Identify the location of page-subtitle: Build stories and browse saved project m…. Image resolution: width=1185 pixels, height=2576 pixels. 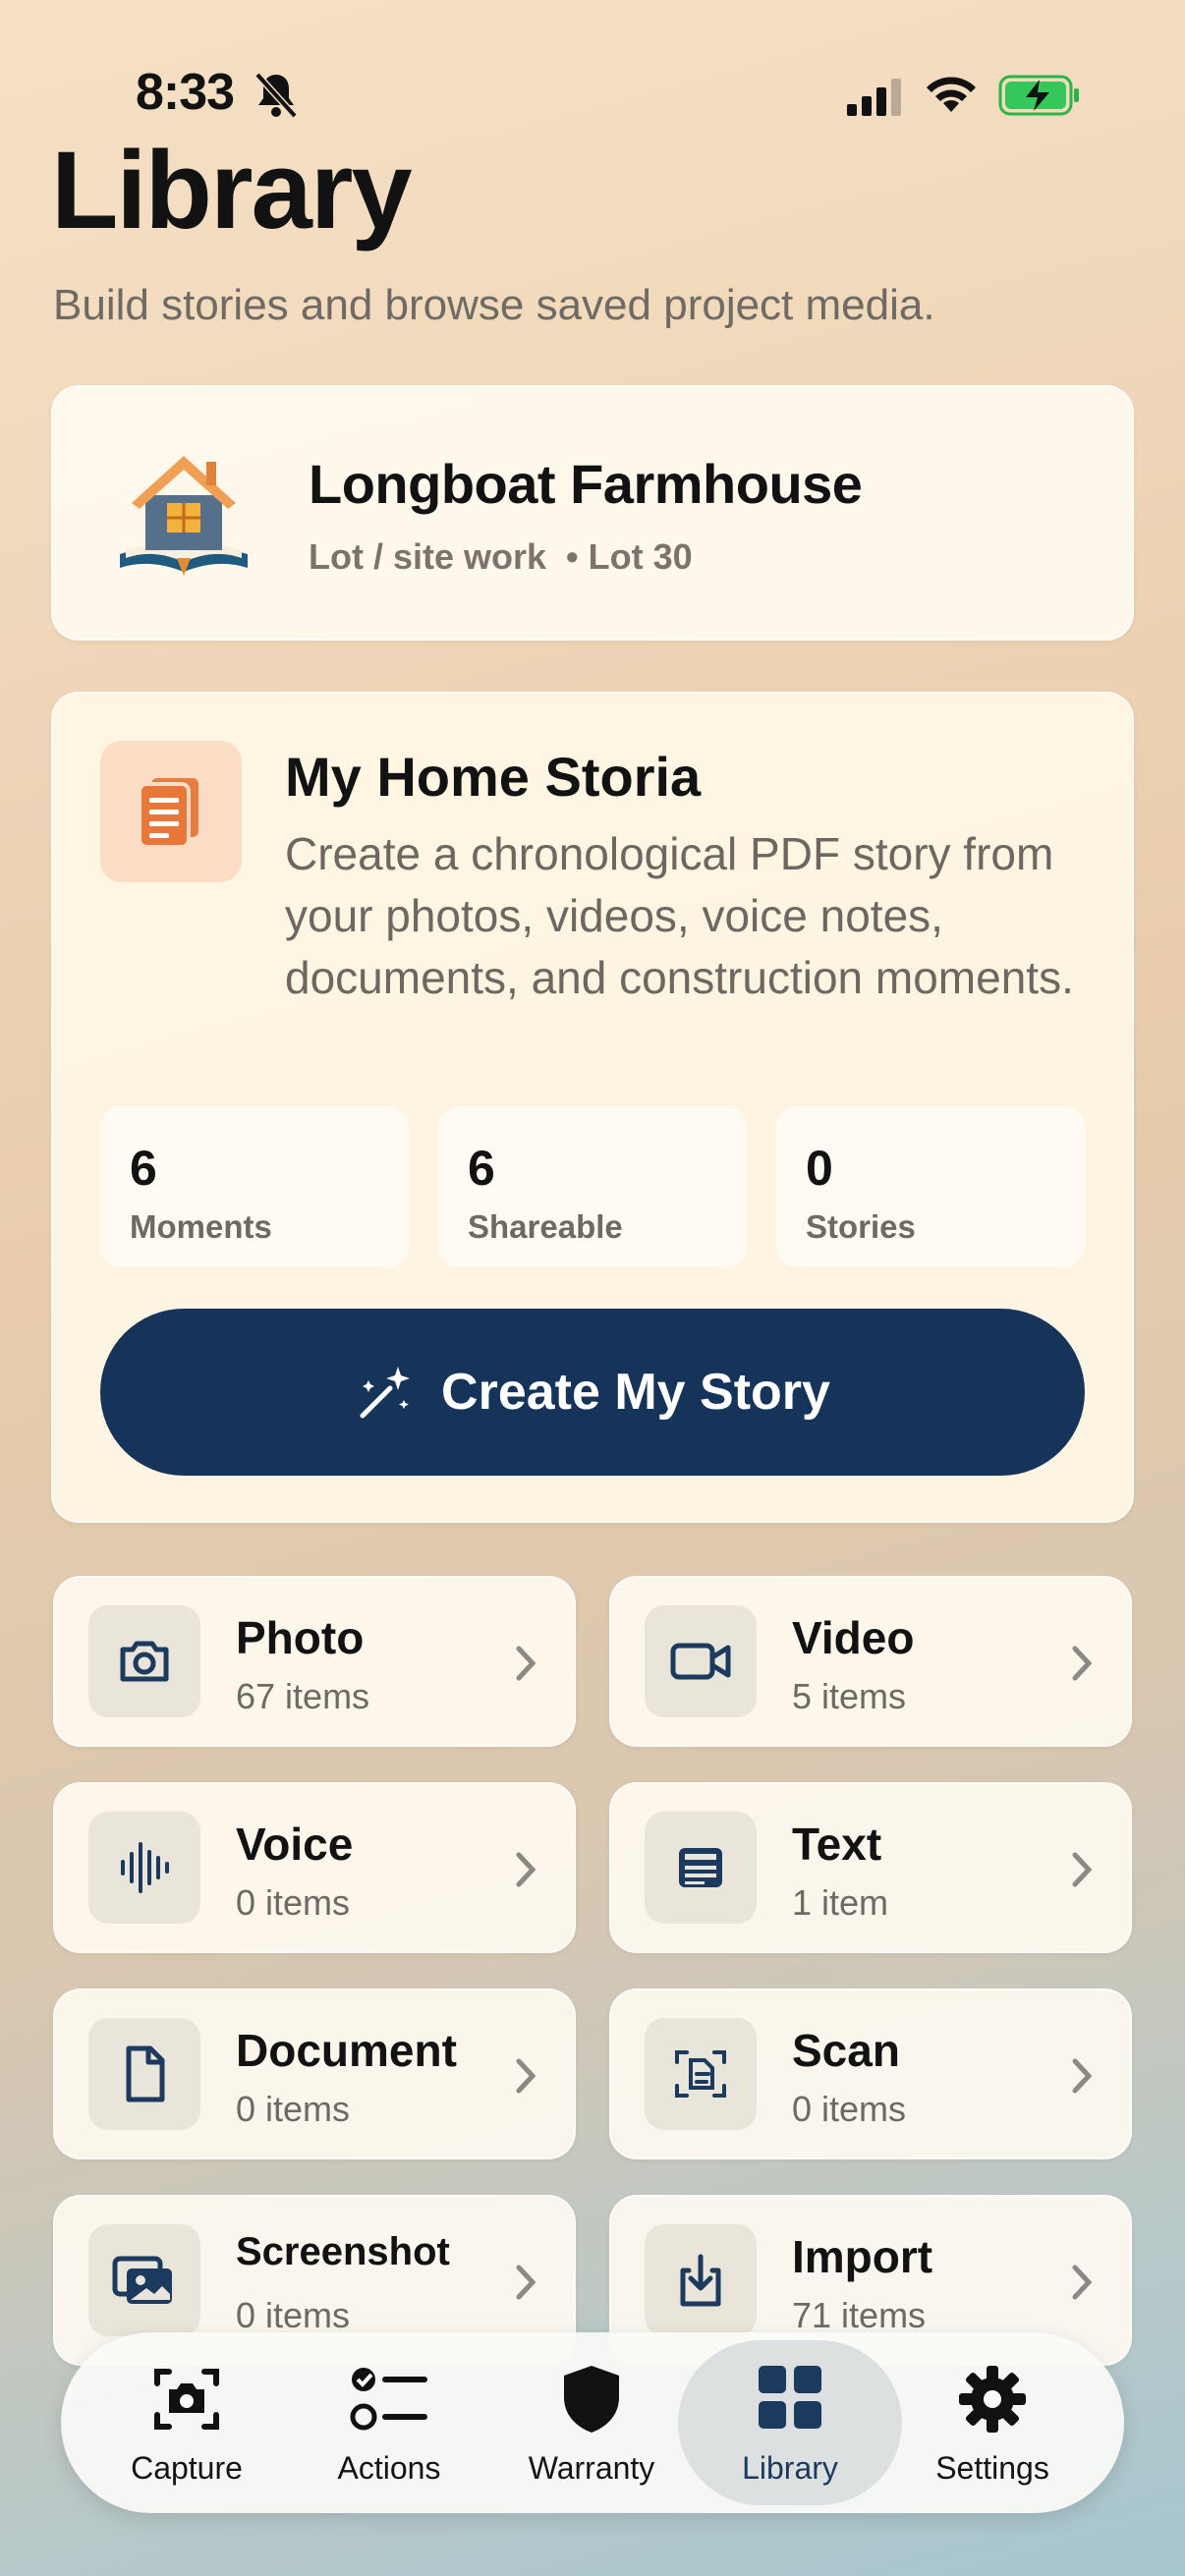
(494, 305).